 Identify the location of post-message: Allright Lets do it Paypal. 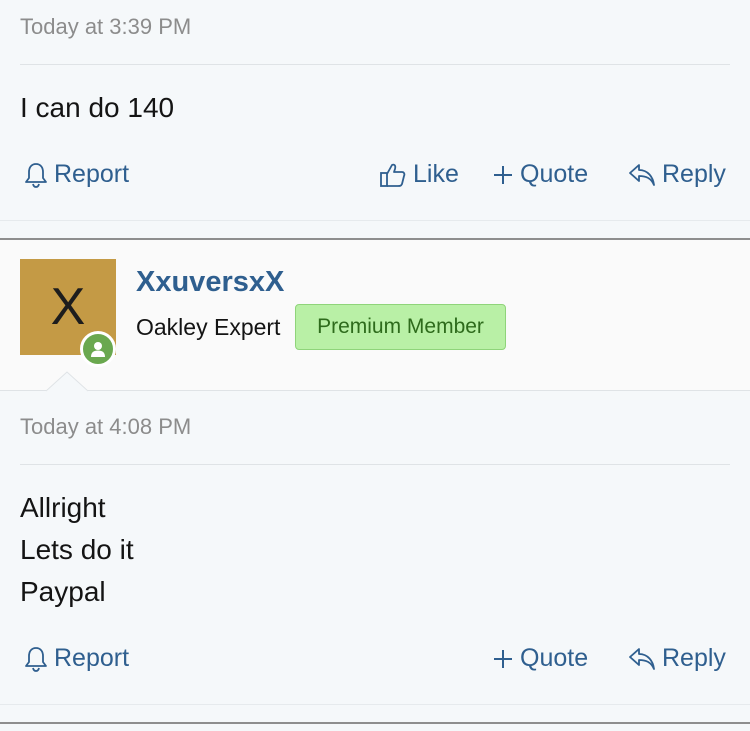
(77, 550).